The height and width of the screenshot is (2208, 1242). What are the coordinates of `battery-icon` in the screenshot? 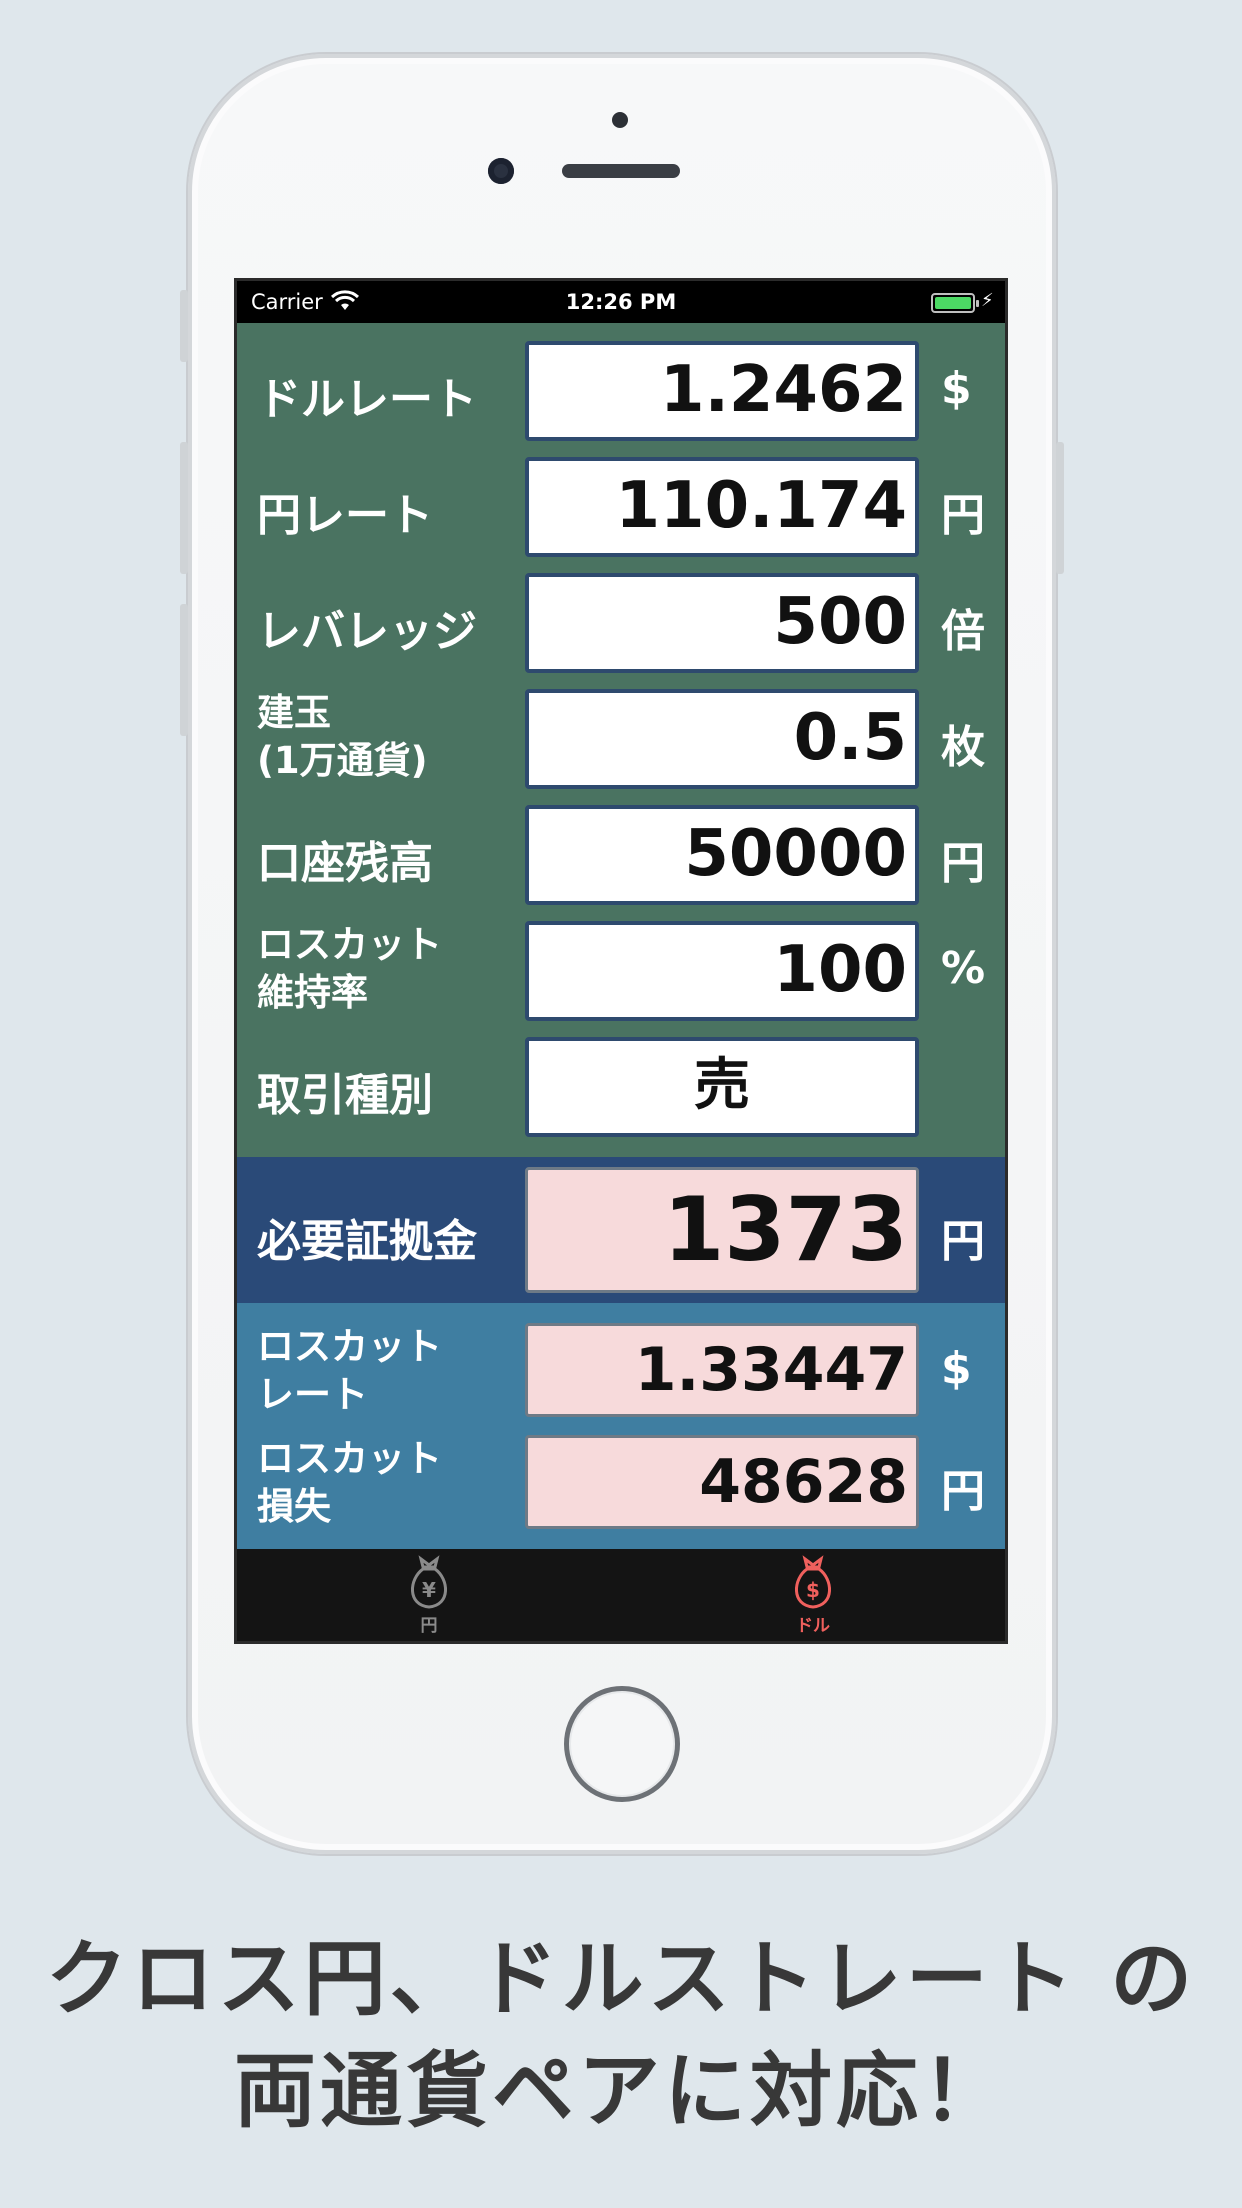 It's located at (955, 303).